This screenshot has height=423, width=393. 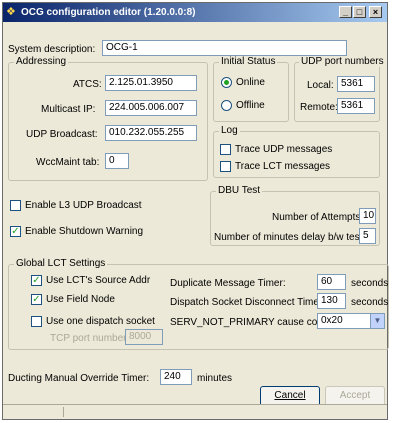 I want to click on system-description-label: System description:, so click(x=52, y=49).